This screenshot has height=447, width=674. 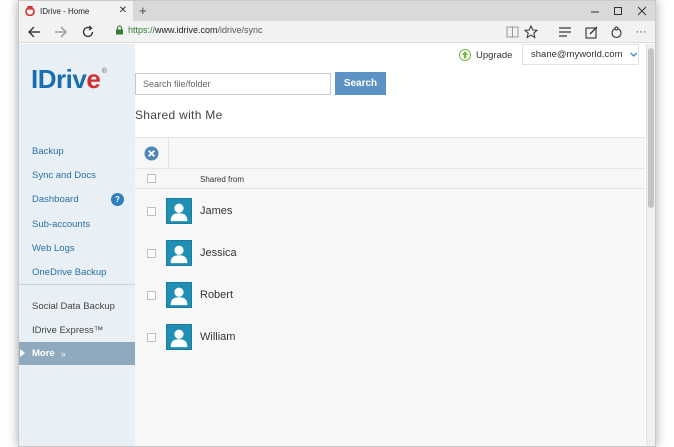 What do you see at coordinates (222, 179) in the screenshot?
I see `column-header-shared-from: Shared from` at bounding box center [222, 179].